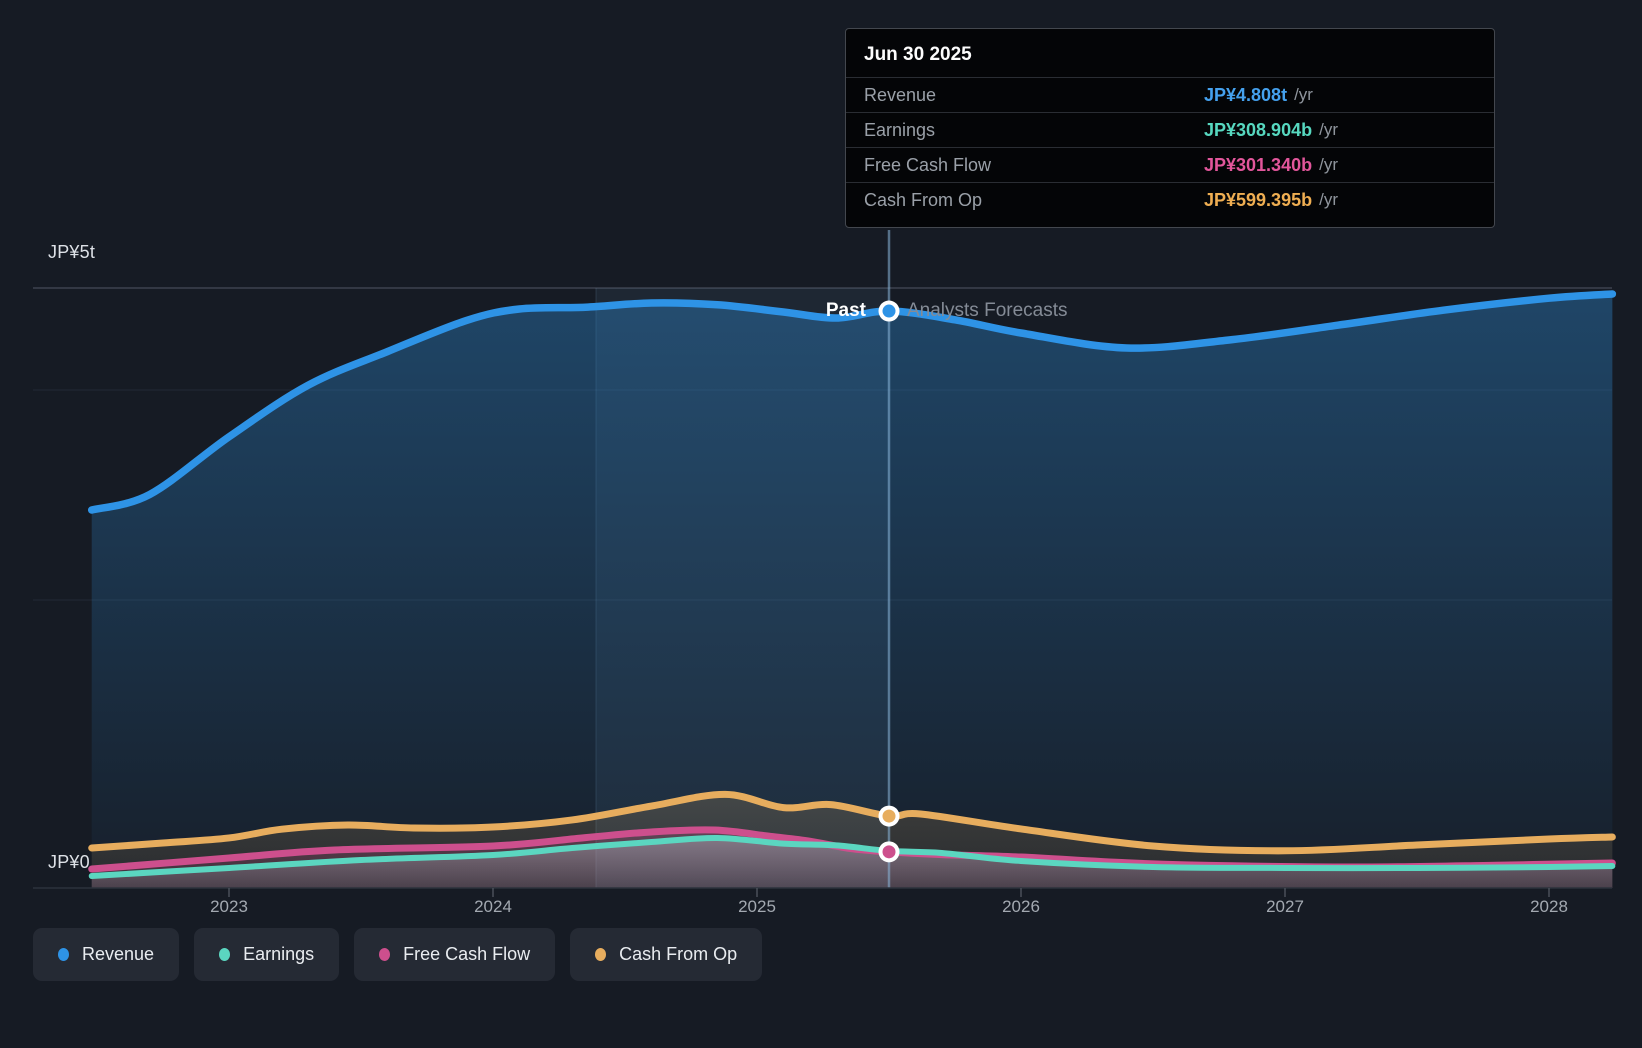 The height and width of the screenshot is (1048, 1642). Describe the element at coordinates (1549, 906) in the screenshot. I see `x-axis-label-2028: 2028` at that location.